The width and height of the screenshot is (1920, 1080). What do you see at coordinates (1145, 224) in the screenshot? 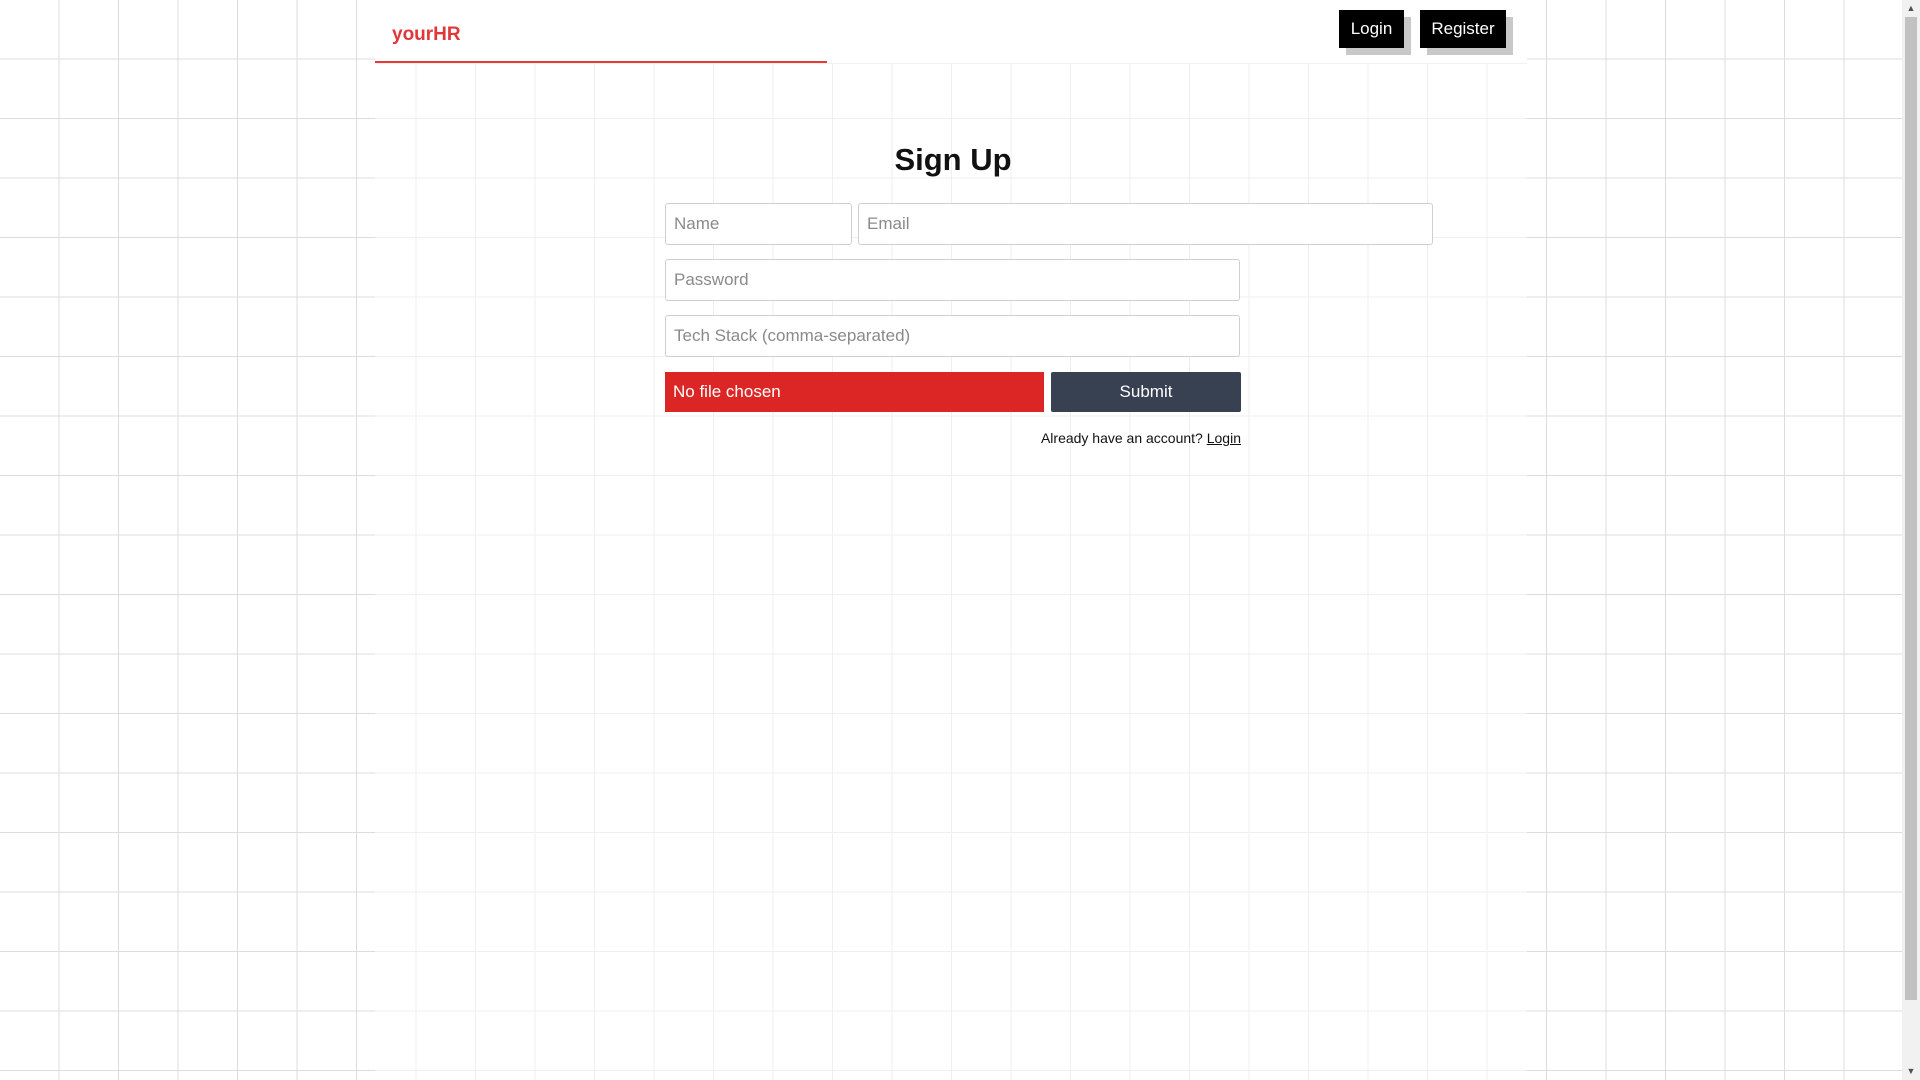
I see `email-input` at bounding box center [1145, 224].